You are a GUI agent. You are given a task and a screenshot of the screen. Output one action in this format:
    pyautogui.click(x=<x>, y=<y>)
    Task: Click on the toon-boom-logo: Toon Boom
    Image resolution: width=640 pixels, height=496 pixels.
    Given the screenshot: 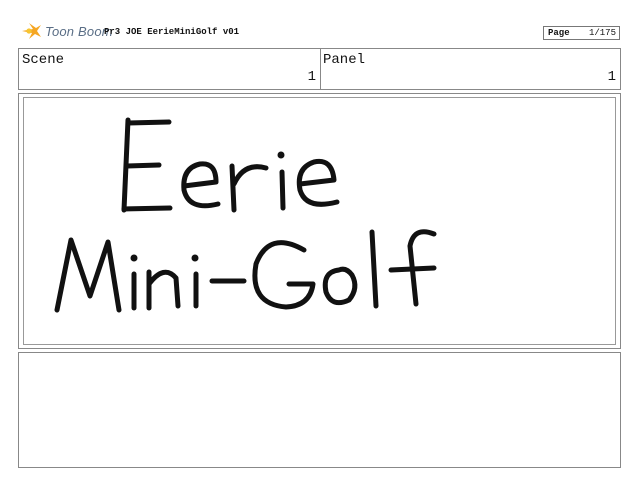 What is the action you would take?
    pyautogui.click(x=66, y=31)
    